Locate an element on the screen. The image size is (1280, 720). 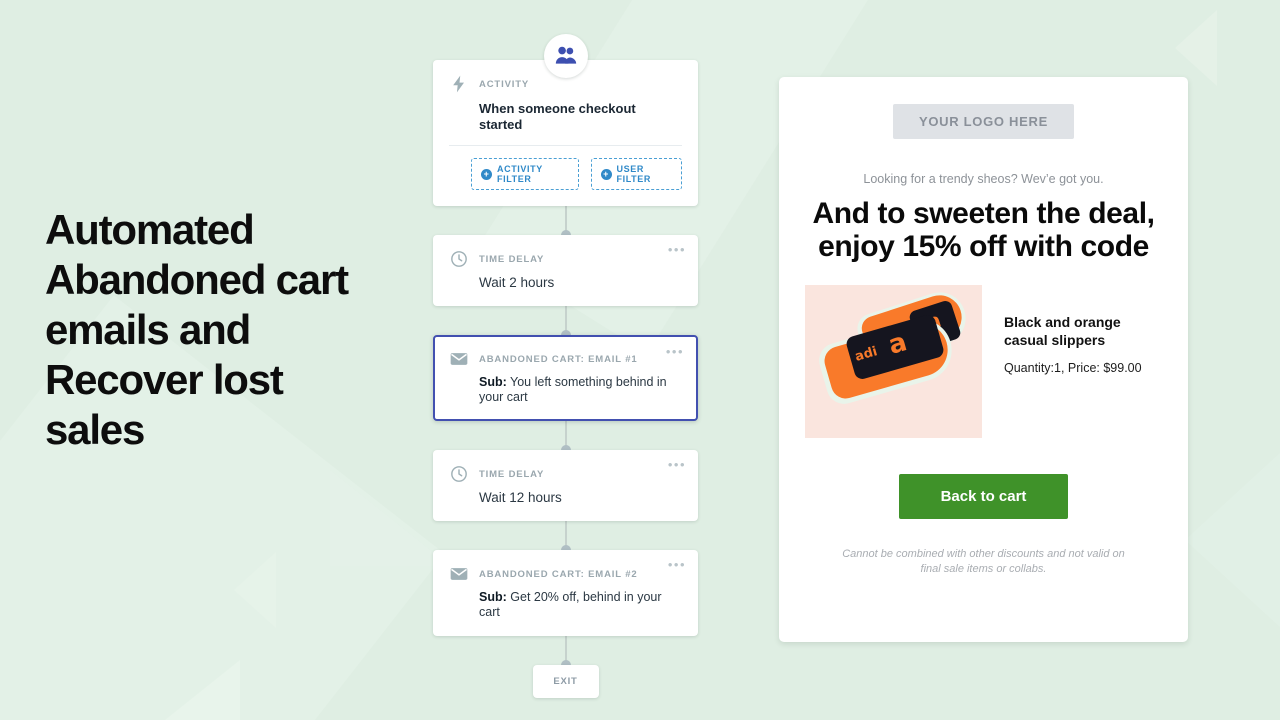
activity-filter-button: + ACTIVITY FILTER is located at coordinates (525, 174).